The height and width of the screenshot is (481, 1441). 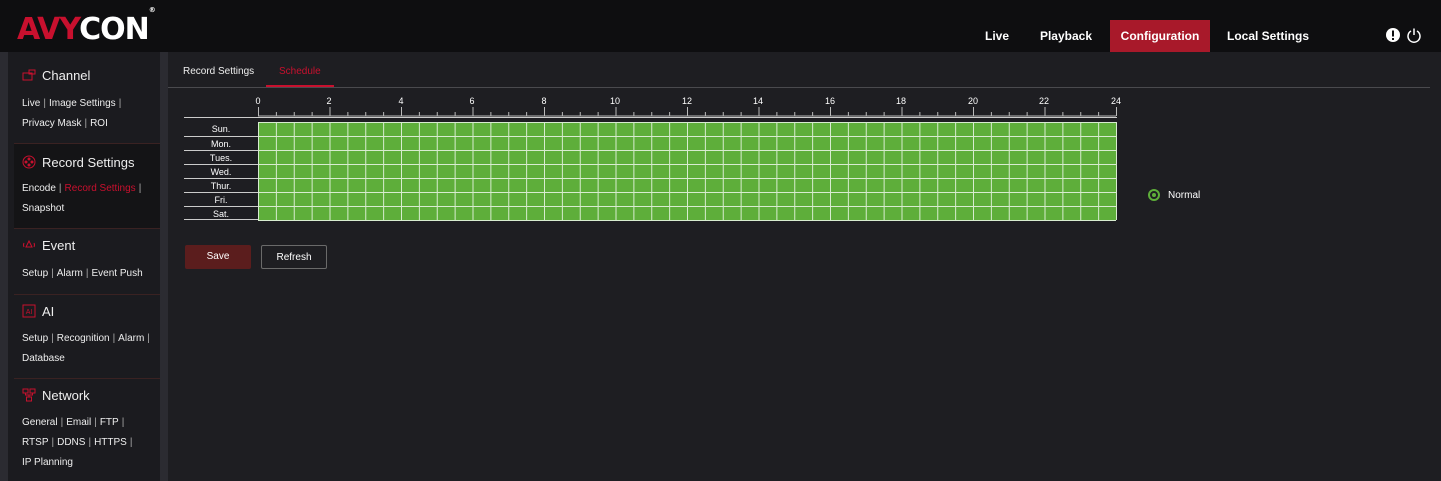 I want to click on link-ddns: DDNS, so click(x=71, y=442).